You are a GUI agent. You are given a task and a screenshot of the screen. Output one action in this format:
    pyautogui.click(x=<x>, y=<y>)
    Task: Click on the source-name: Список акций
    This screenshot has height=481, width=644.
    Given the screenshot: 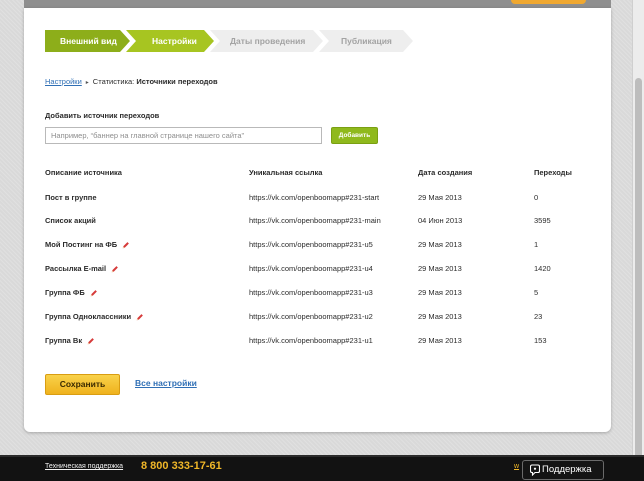 What is the action you would take?
    pyautogui.click(x=70, y=220)
    